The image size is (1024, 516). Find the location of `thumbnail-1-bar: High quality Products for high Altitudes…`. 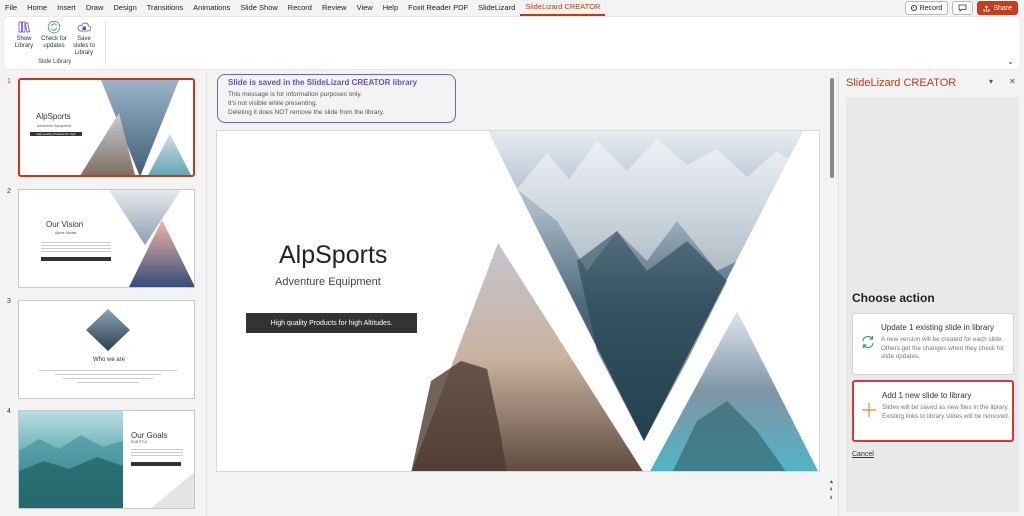

thumbnail-1-bar: High quality Products for high Altitudes… is located at coordinates (56, 134).